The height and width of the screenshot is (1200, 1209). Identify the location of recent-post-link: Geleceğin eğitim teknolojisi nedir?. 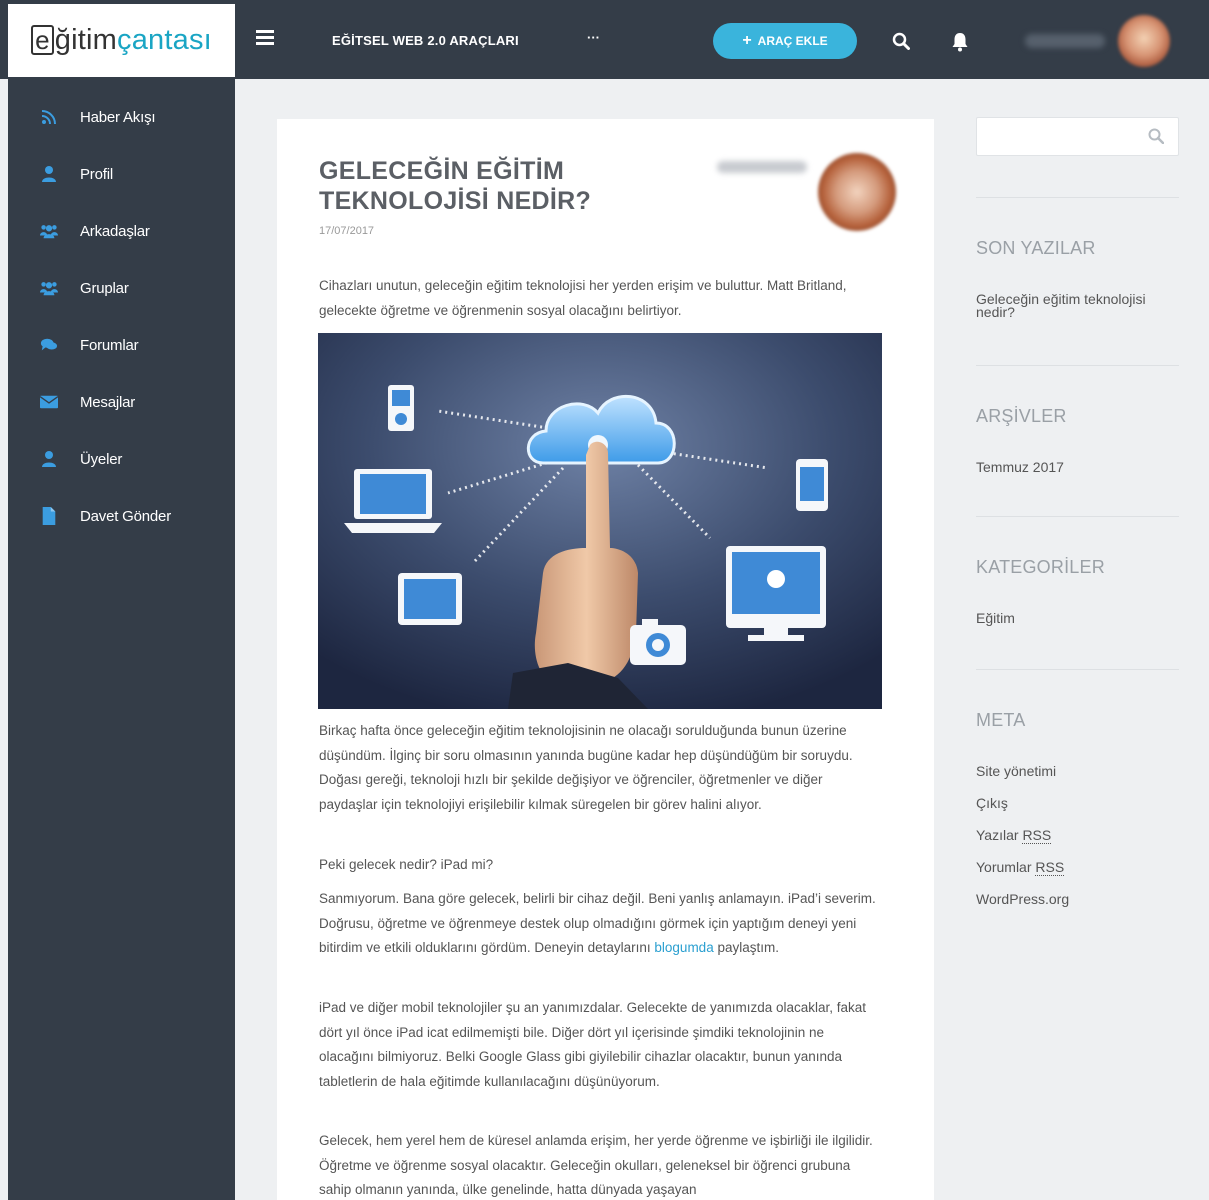
(1076, 305).